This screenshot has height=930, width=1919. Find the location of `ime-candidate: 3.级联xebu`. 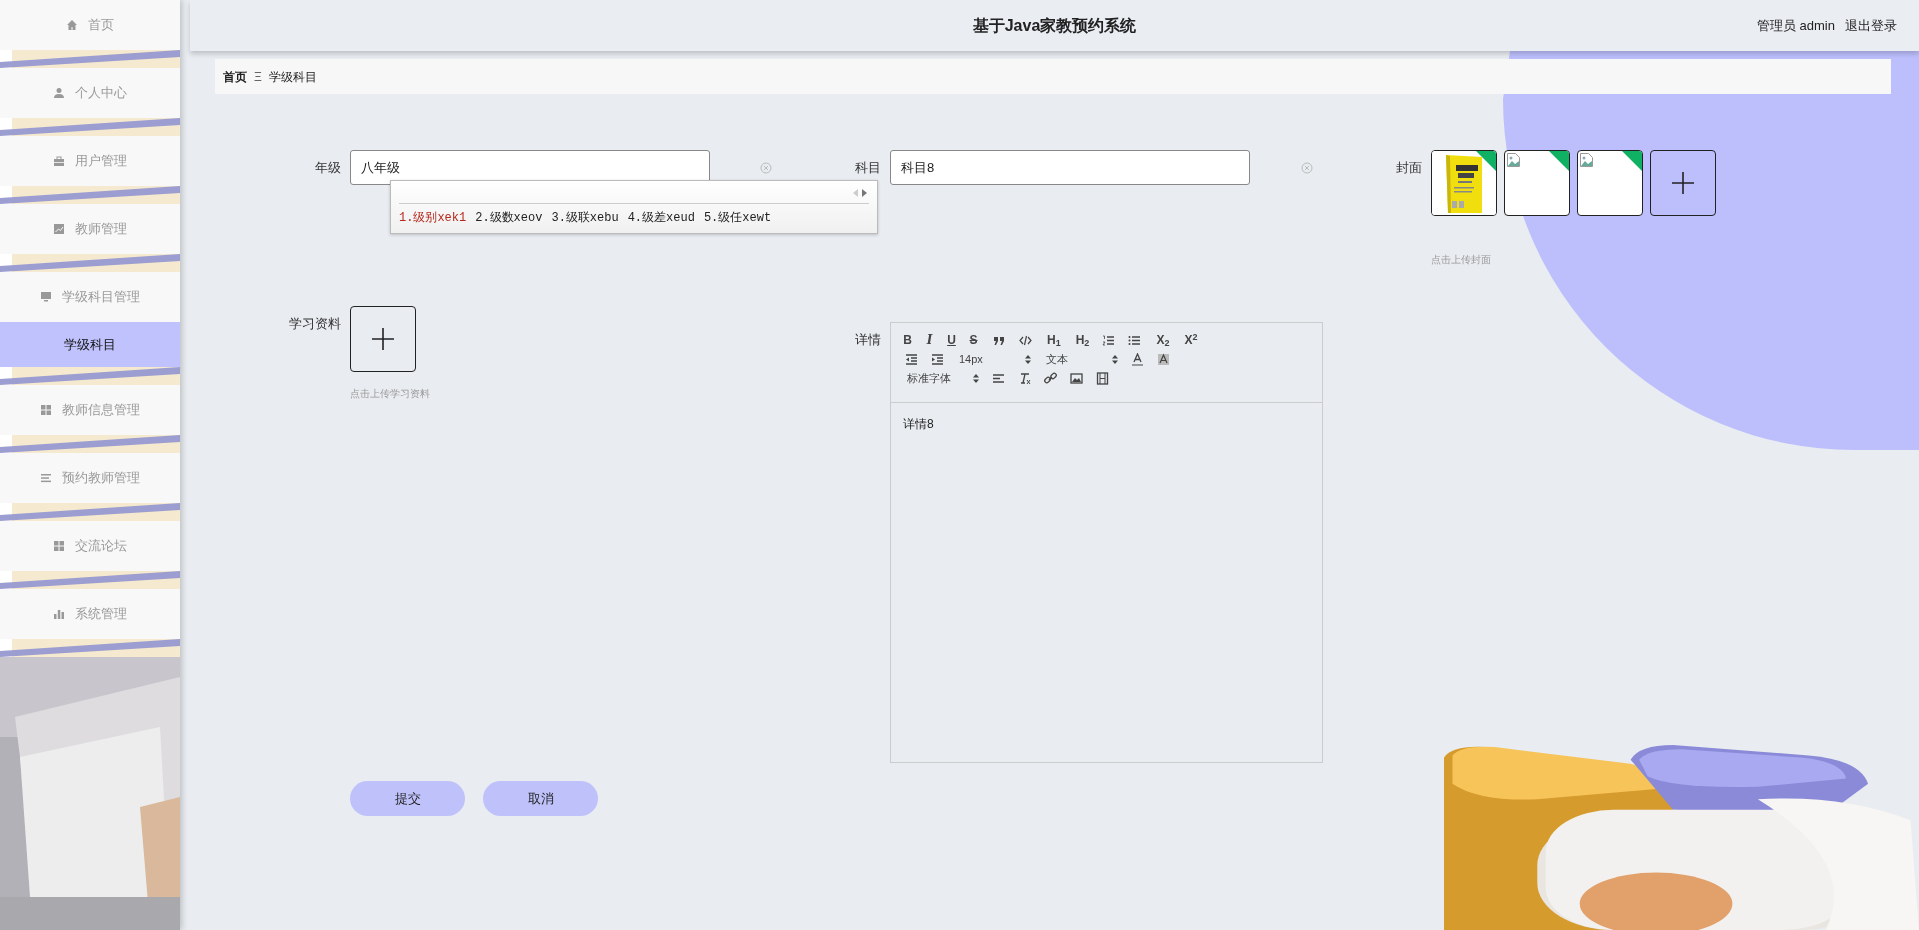

ime-candidate: 3.级联xebu is located at coordinates (585, 218).